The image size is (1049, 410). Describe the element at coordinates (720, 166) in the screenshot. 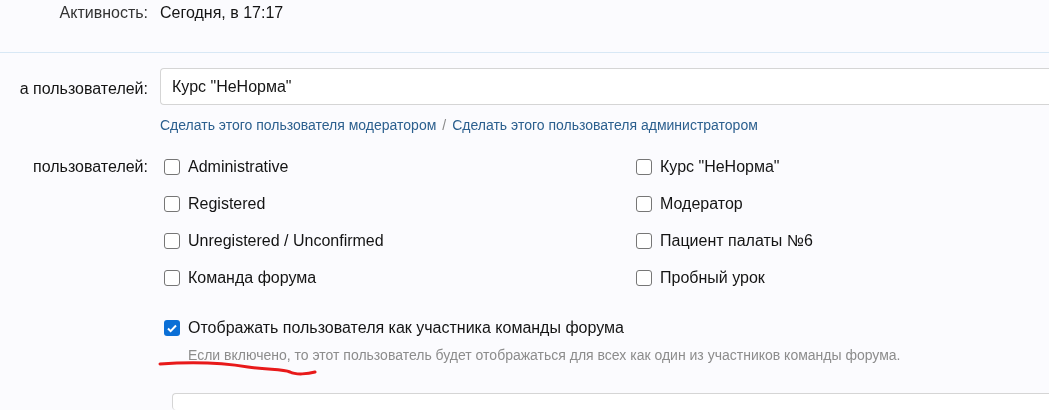

I see `checkbox-label: Курс "НеНорма"` at that location.